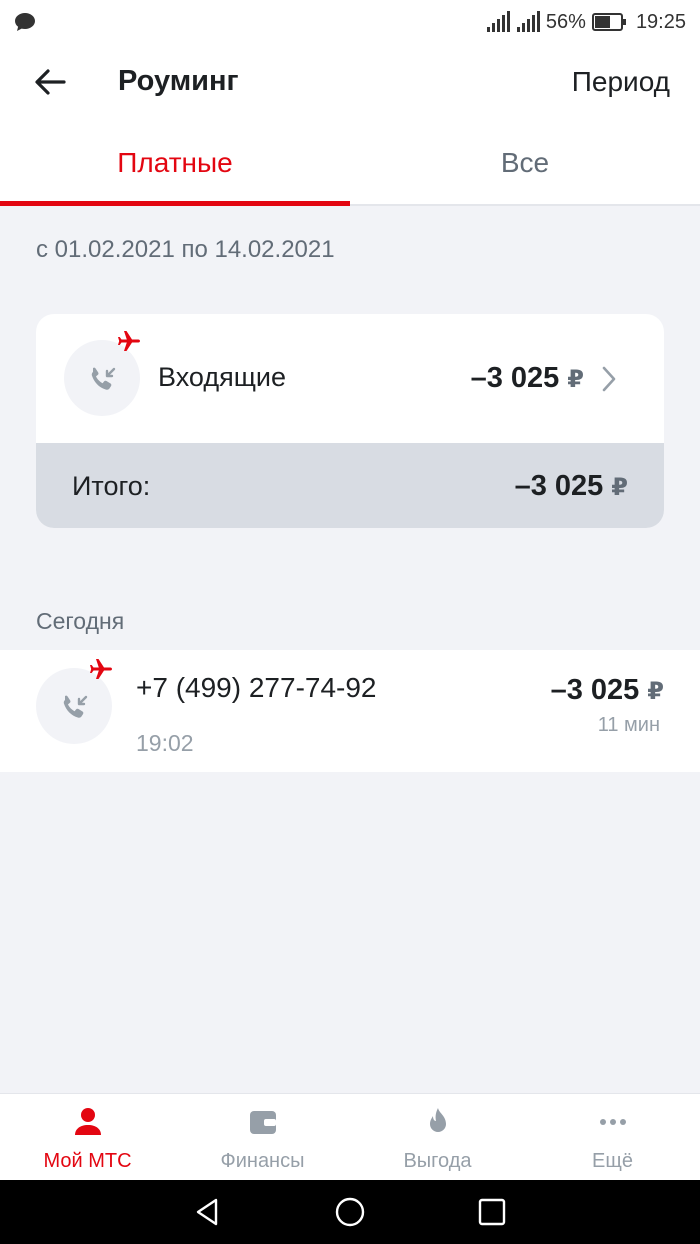 Image resolution: width=700 pixels, height=1244 pixels. Describe the element at coordinates (350, 378) in the screenshot. I see `incoming-row: Входящие –3 025 ₽` at that location.